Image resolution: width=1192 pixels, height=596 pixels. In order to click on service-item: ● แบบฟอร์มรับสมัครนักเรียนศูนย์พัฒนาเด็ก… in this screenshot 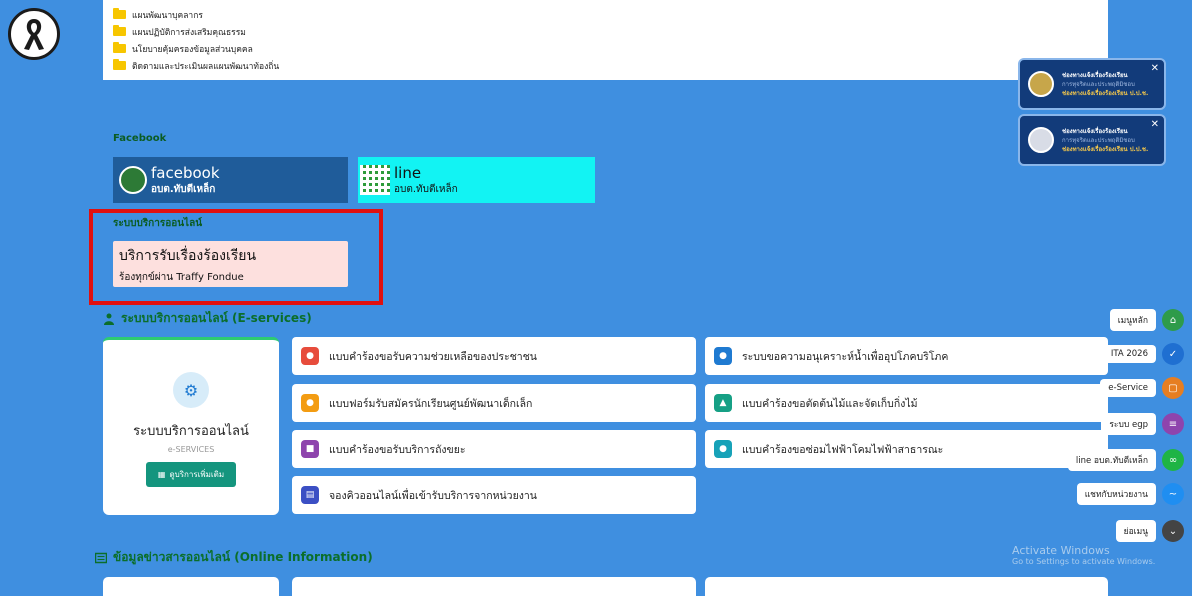, I will do `click(494, 403)`.